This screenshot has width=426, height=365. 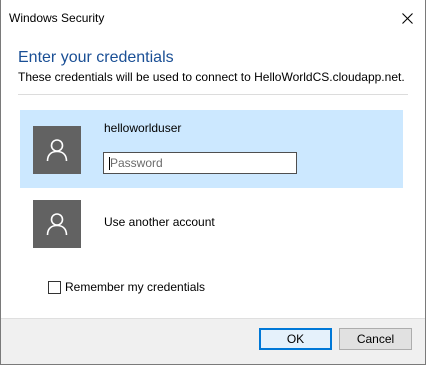 What do you see at coordinates (96, 57) in the screenshot?
I see `dialog-heading: Enter your credentials` at bounding box center [96, 57].